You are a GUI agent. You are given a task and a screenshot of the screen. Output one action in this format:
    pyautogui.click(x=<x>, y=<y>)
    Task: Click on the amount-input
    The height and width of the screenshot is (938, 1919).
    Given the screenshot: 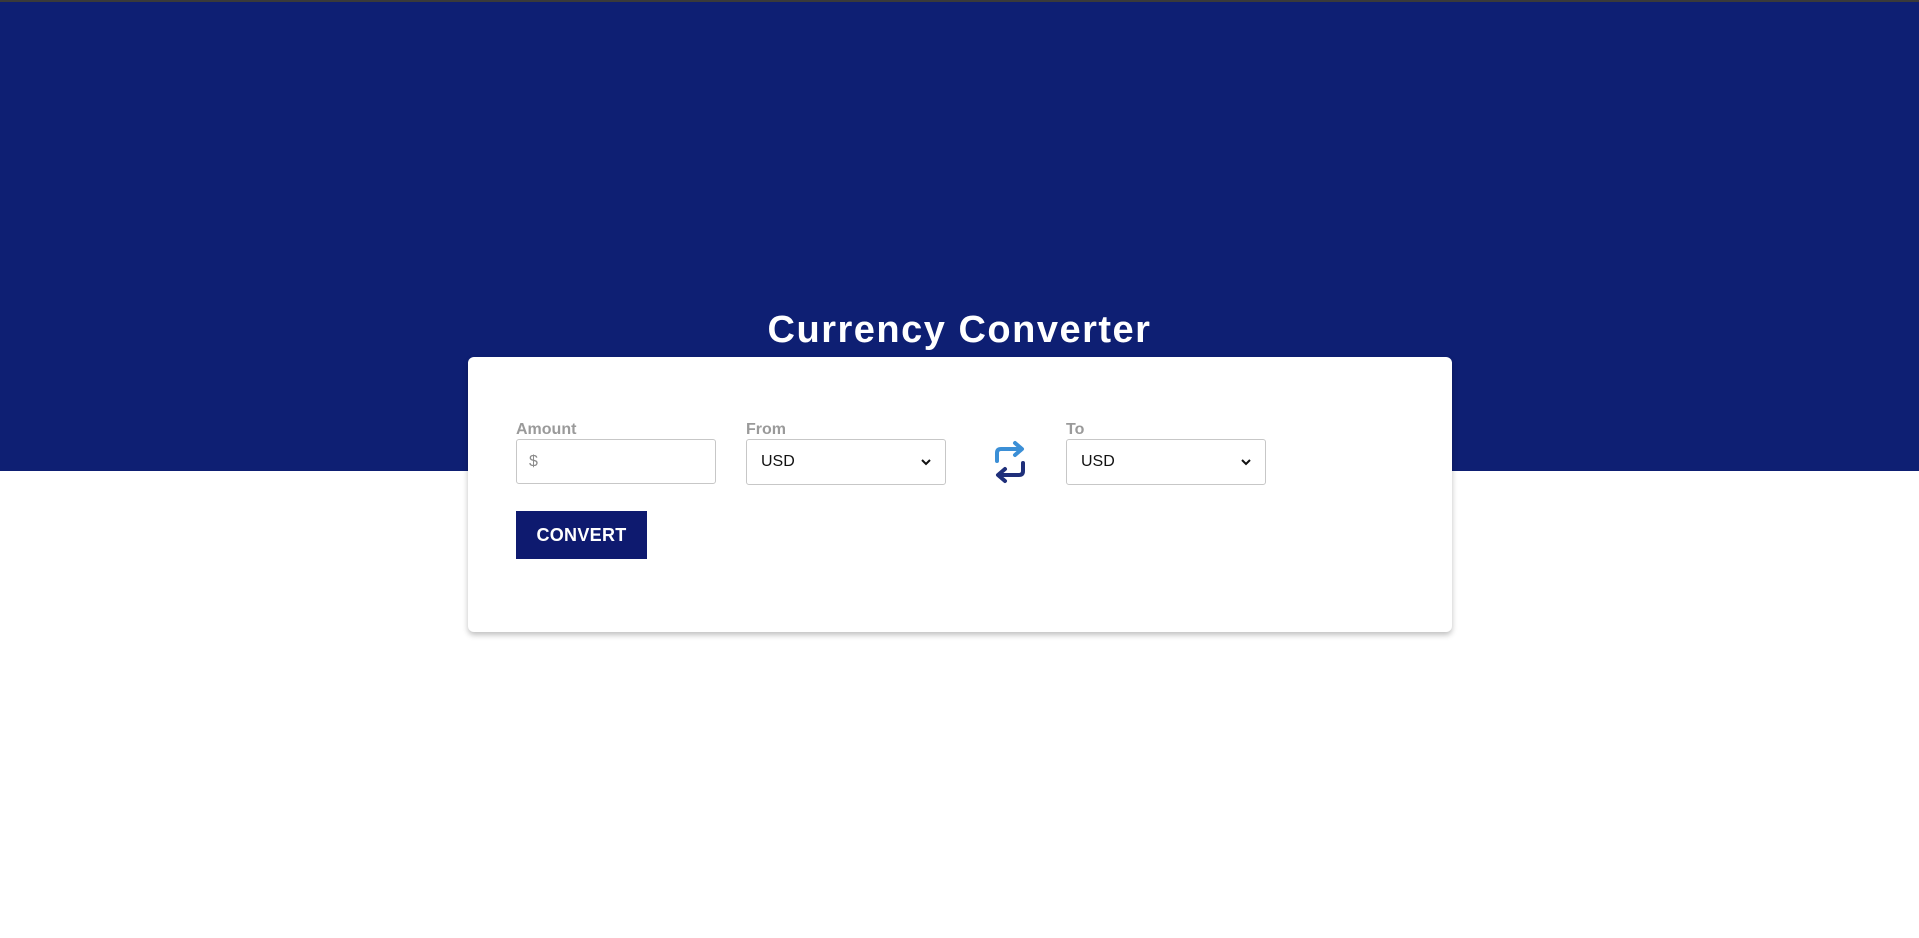 What is the action you would take?
    pyautogui.click(x=616, y=461)
    